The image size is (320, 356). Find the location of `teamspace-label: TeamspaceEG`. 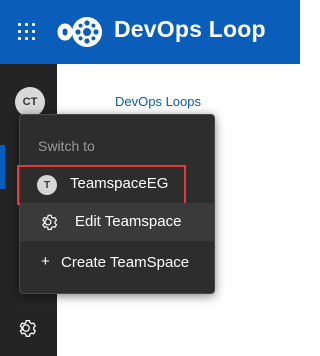

teamspace-label: TeamspaceEG is located at coordinates (119, 183).